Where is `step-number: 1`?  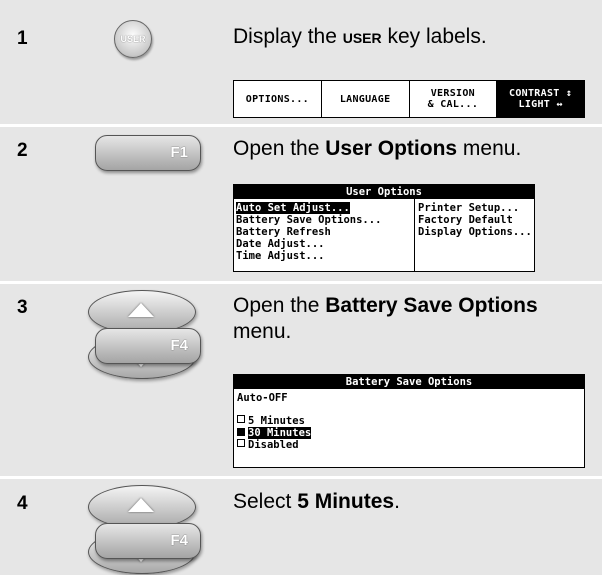 step-number: 1 is located at coordinates (22, 38).